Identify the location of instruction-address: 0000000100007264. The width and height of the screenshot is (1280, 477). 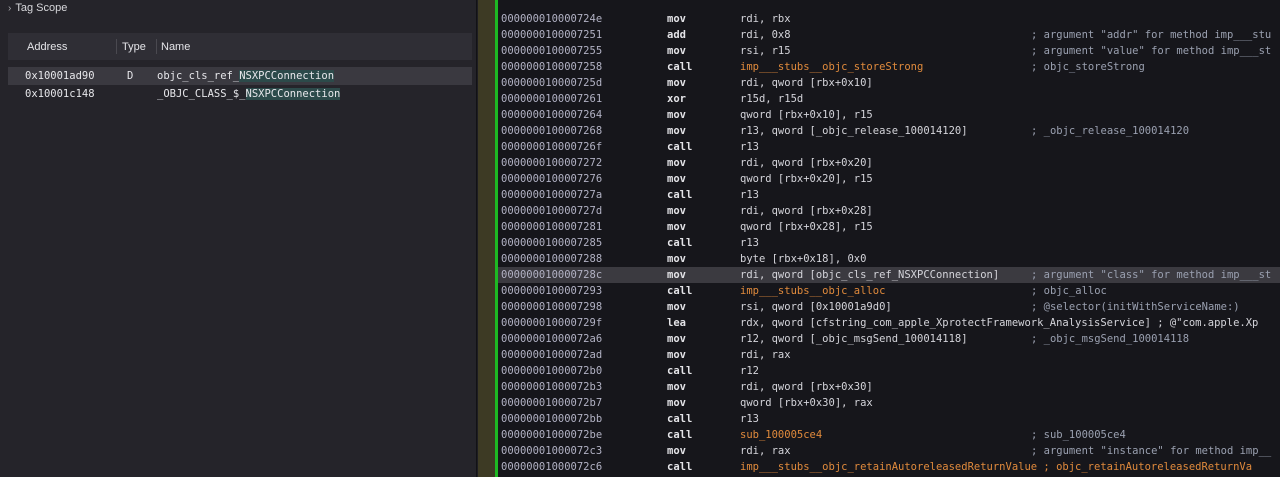
(551, 115).